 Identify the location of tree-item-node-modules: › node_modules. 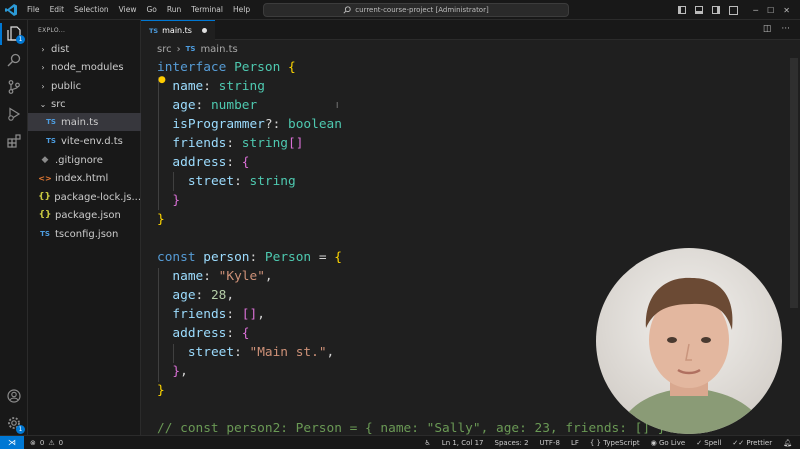
(84, 67).